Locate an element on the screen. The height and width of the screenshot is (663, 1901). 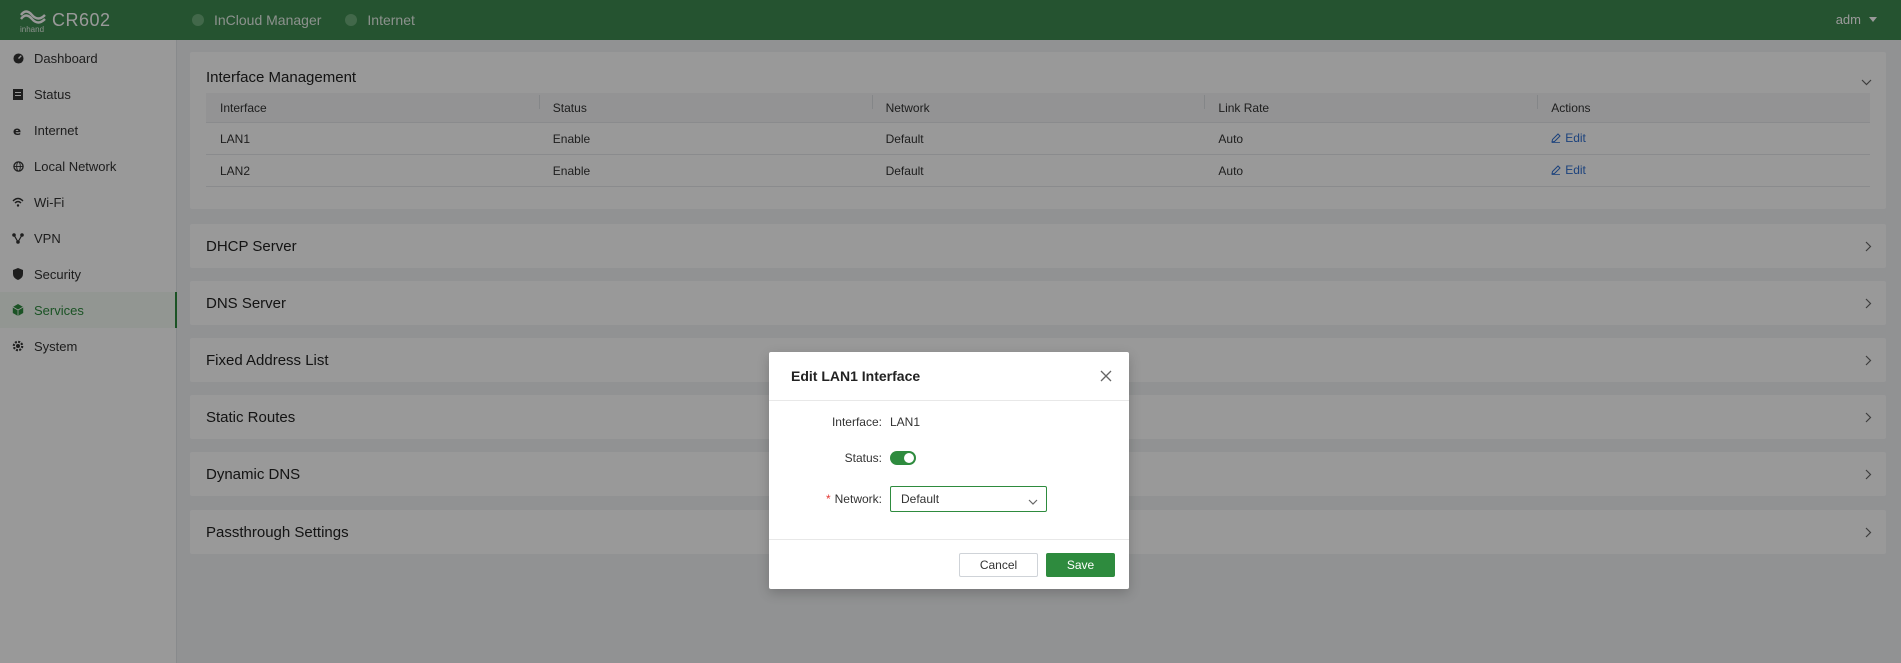
close-icon is located at coordinates (1106, 376).